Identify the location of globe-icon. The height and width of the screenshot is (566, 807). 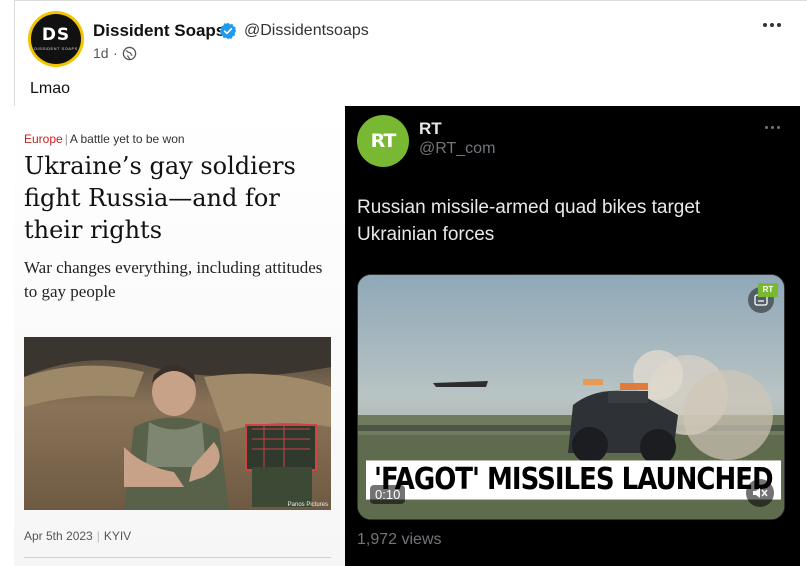
(129, 53).